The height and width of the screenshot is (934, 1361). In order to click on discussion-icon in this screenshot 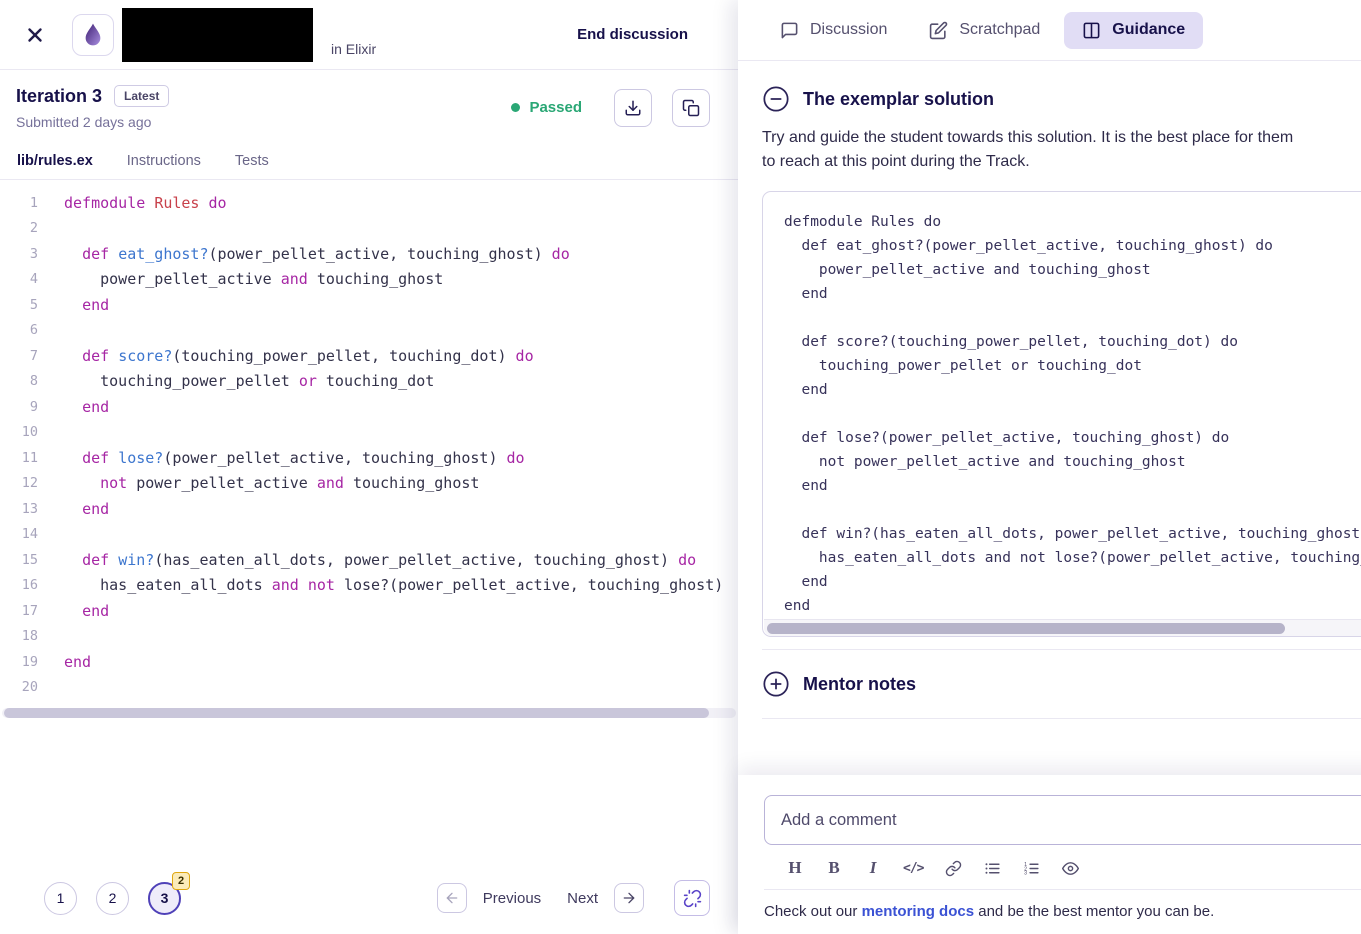, I will do `click(789, 30)`.